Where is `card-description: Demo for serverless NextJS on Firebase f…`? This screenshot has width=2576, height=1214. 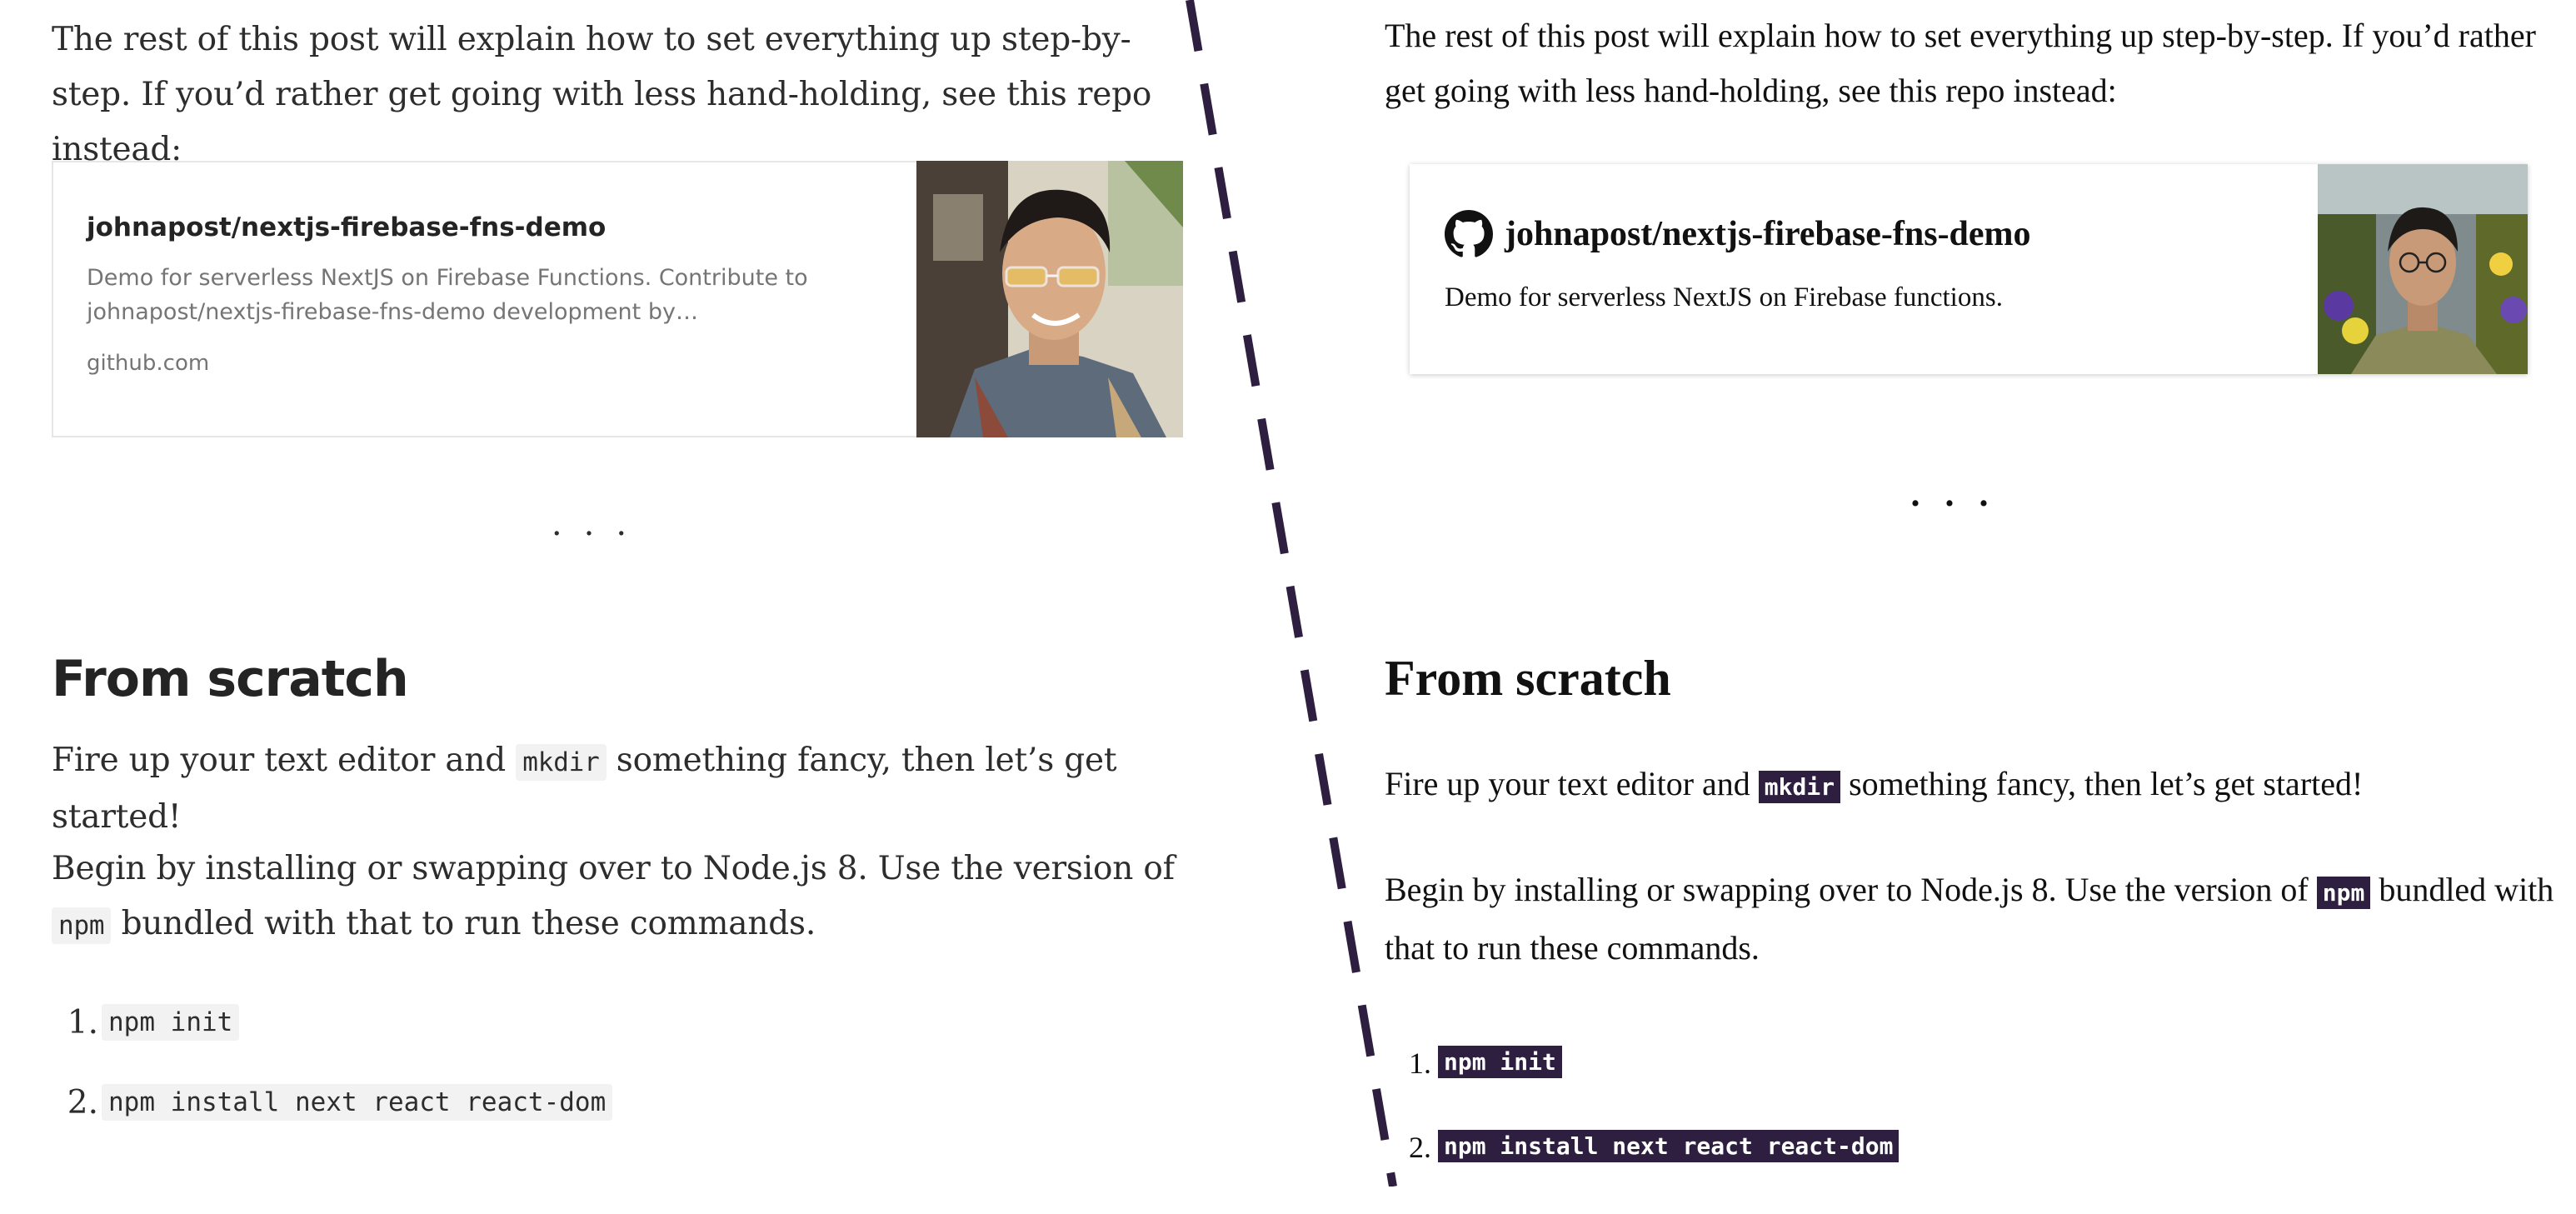
card-description: Demo for serverless NextJS on Firebase f… is located at coordinates (1724, 297).